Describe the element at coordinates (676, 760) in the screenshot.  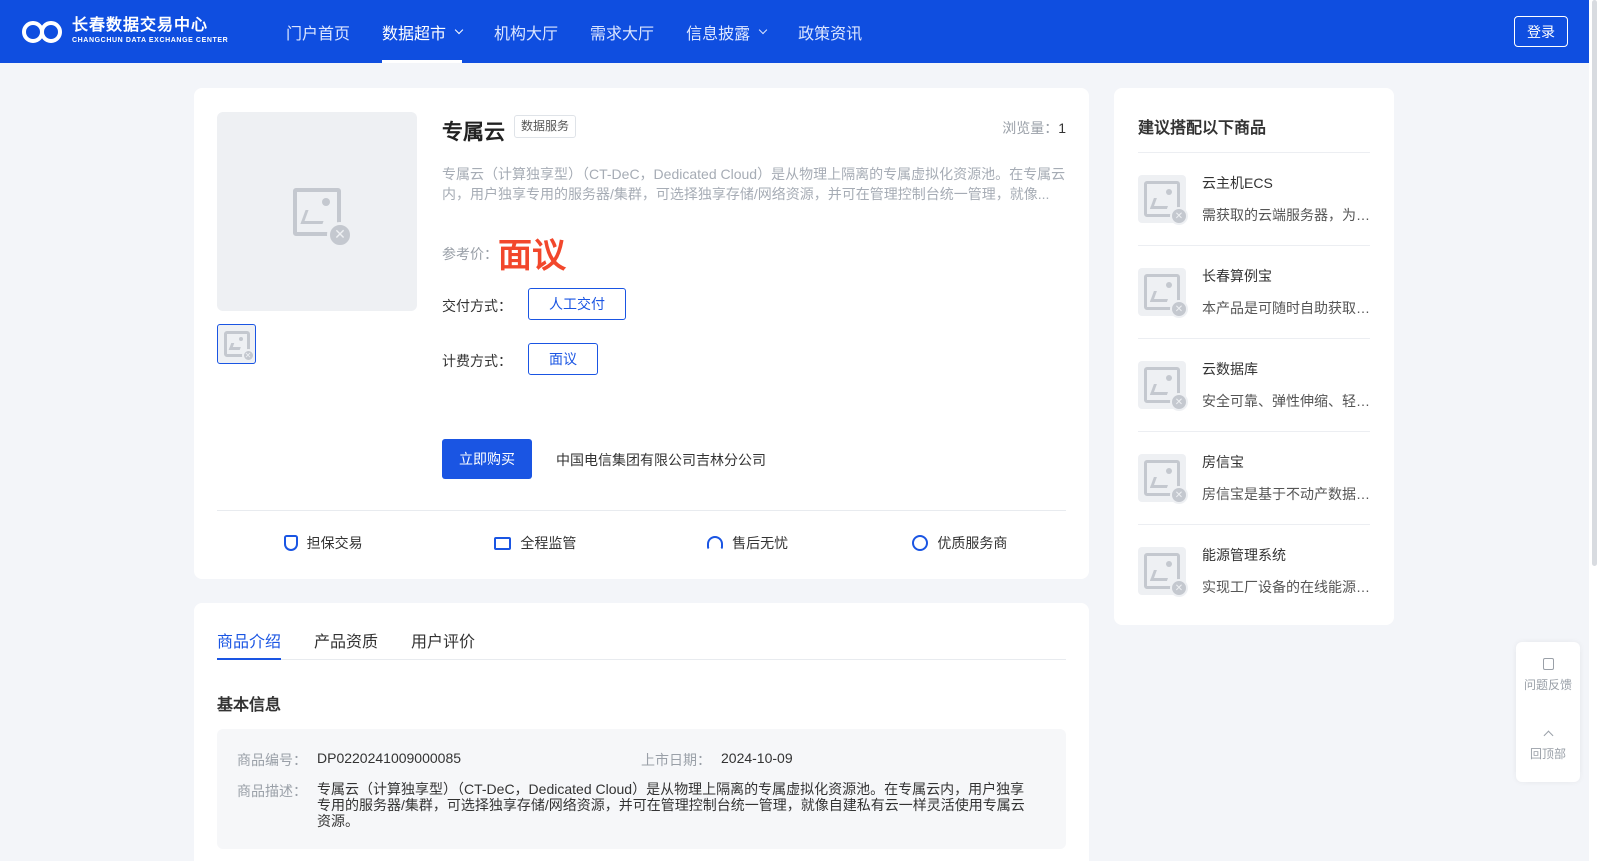
I see `listing-date-label: 上市日期：` at that location.